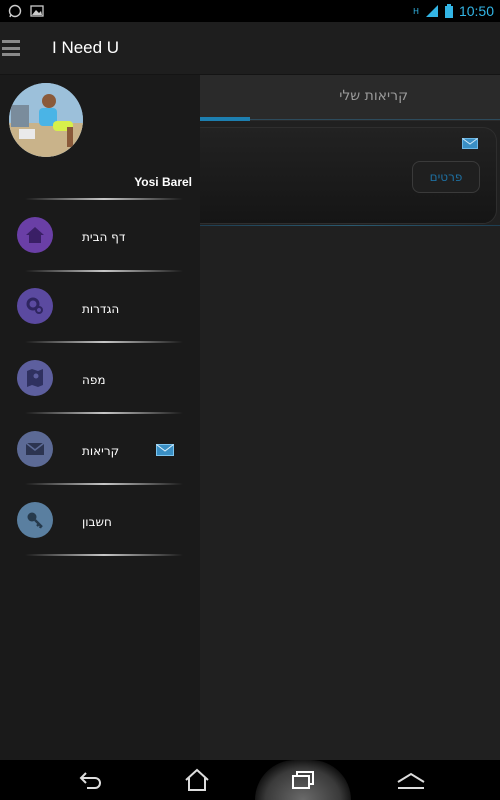 The width and height of the screenshot is (500, 800). I want to click on drawer-item-account: חשבון, so click(100, 520).